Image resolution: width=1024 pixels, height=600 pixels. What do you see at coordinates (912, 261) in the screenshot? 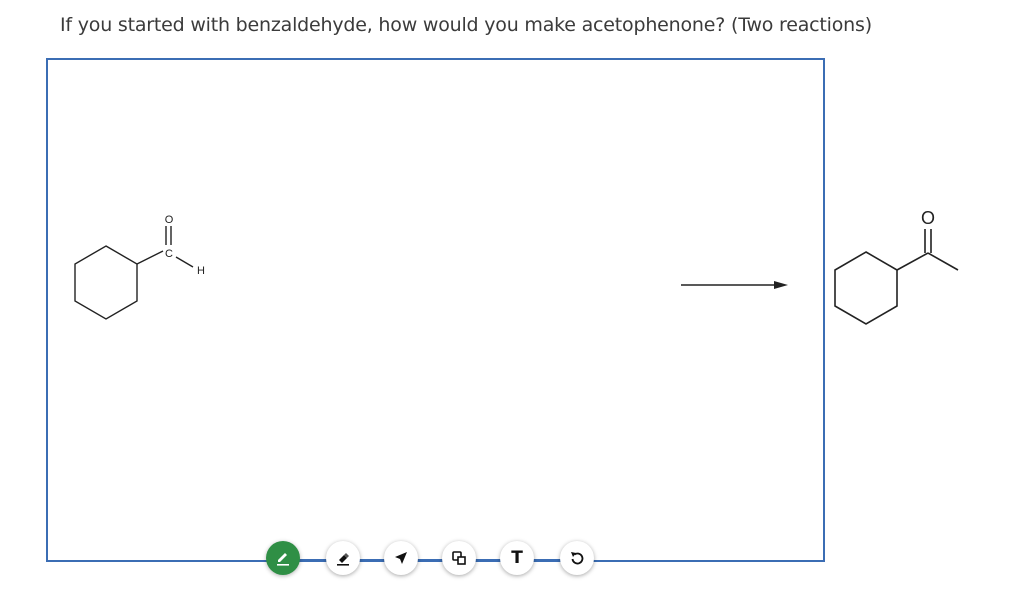
I see `product-bond-ring-carbonyl` at bounding box center [912, 261].